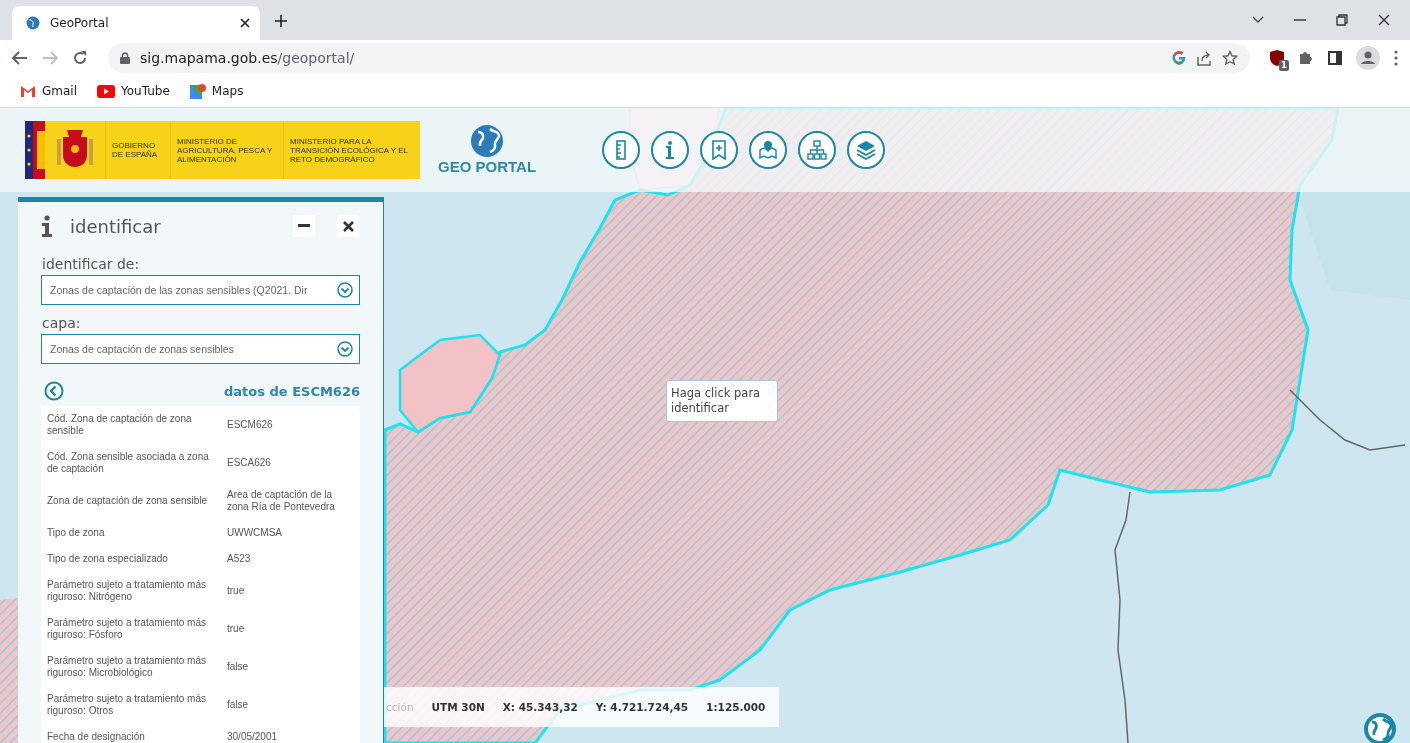 The width and height of the screenshot is (1410, 743). I want to click on map-pin-icon, so click(768, 150).